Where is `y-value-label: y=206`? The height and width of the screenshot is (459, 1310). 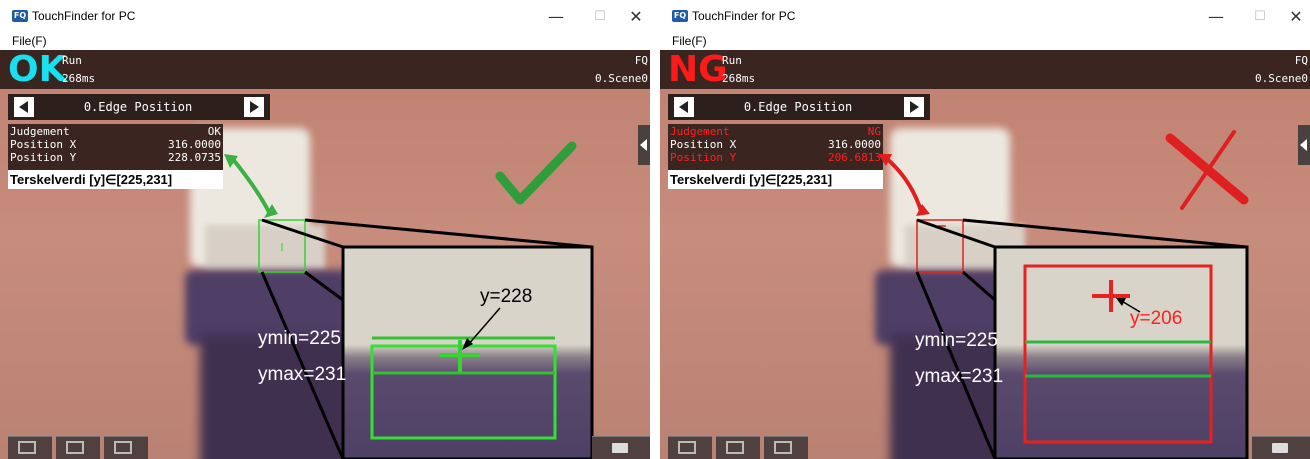
y-value-label: y=206 is located at coordinates (1156, 318).